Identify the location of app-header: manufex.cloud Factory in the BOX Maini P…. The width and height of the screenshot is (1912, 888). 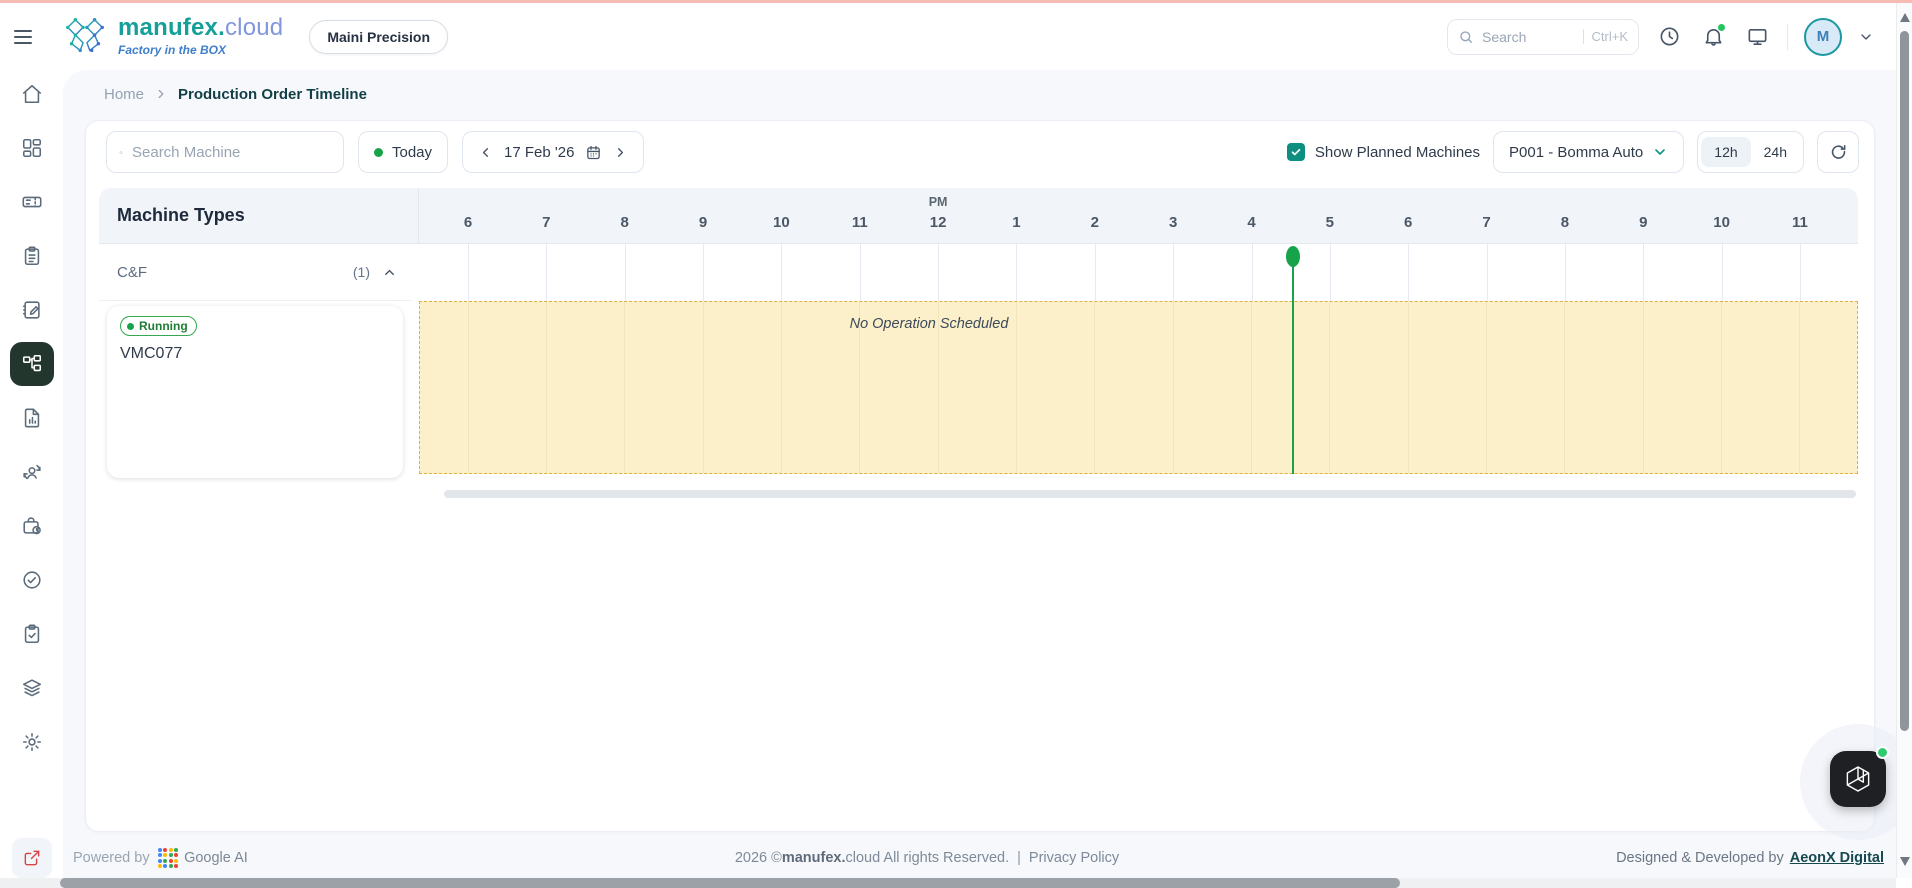
(948, 36).